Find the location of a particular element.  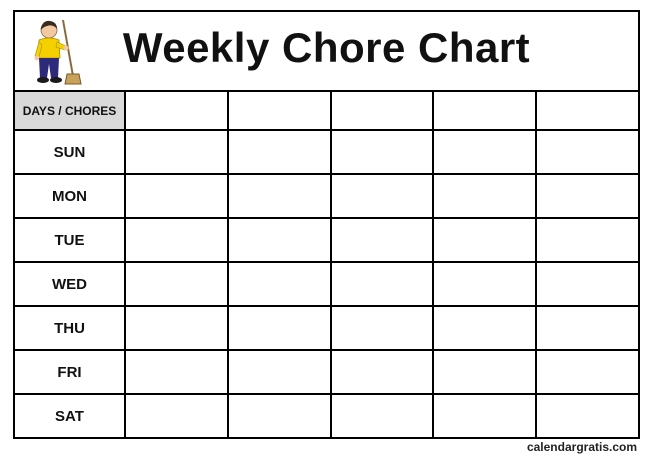

table-row: MON is located at coordinates (326, 196).